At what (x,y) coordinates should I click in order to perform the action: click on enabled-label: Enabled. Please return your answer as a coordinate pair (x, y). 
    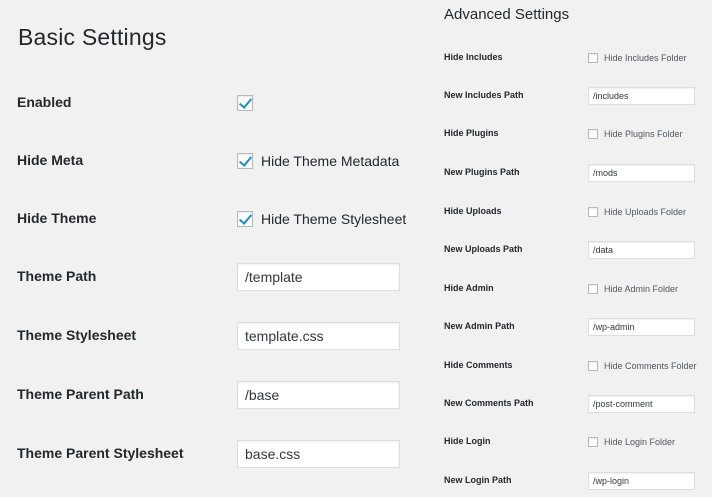
    Looking at the image, I should click on (44, 102).